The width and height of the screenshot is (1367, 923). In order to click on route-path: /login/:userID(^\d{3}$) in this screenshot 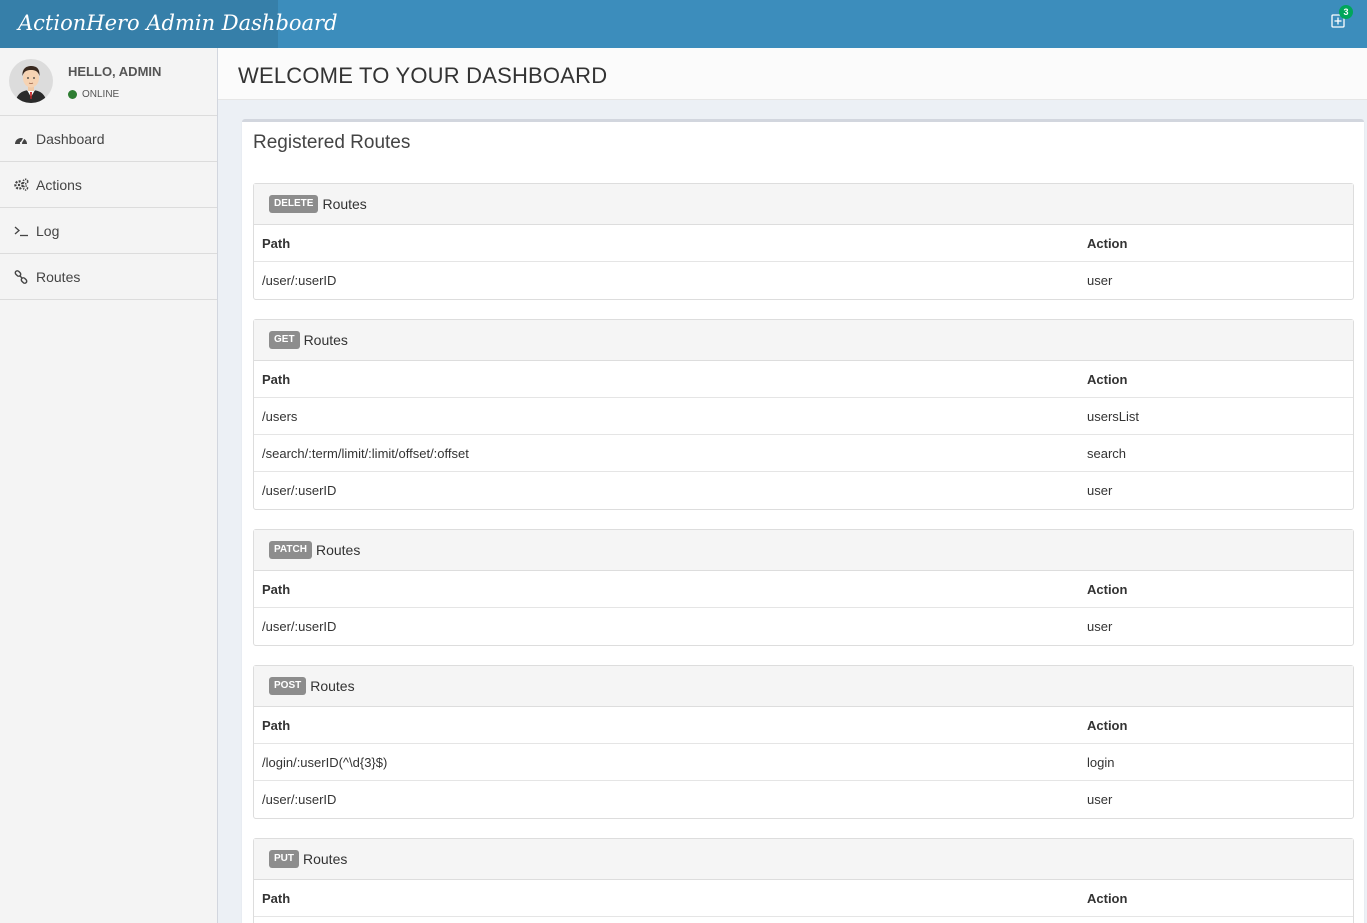, I will do `click(325, 762)`.